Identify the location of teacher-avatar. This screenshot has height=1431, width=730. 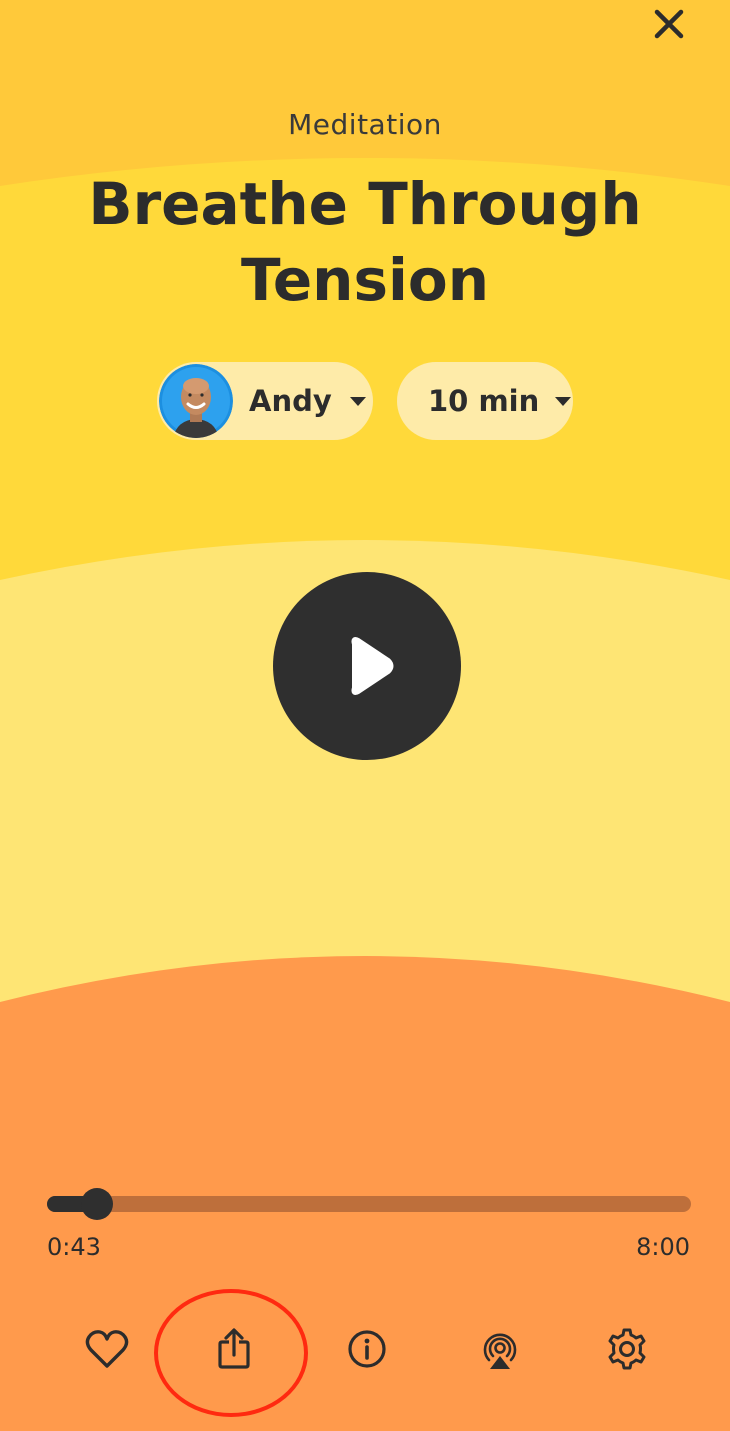
(196, 401).